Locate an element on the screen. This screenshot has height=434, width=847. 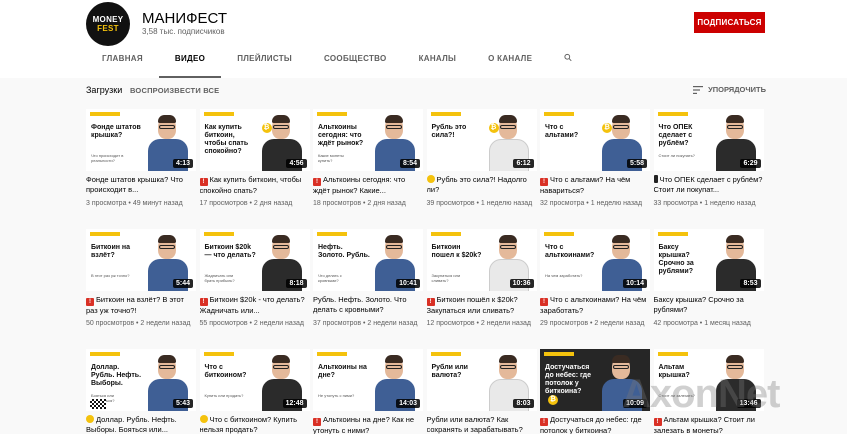
upload-age: 1 месяц назад is located at coordinates (727, 323).